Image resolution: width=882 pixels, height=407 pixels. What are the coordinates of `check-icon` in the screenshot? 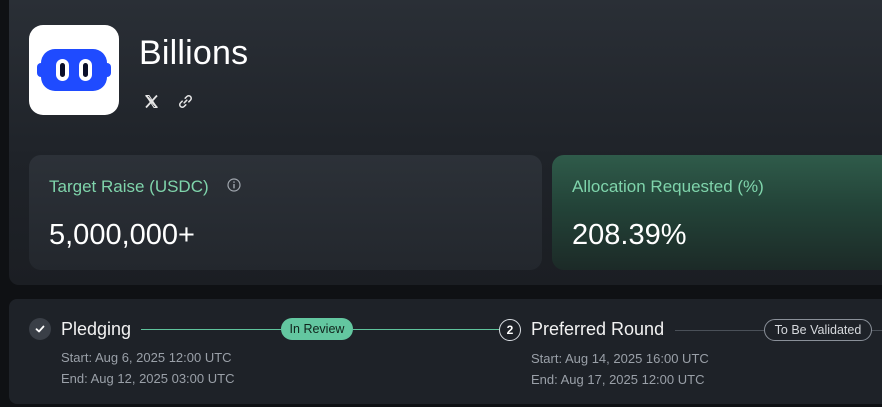 It's located at (40, 329).